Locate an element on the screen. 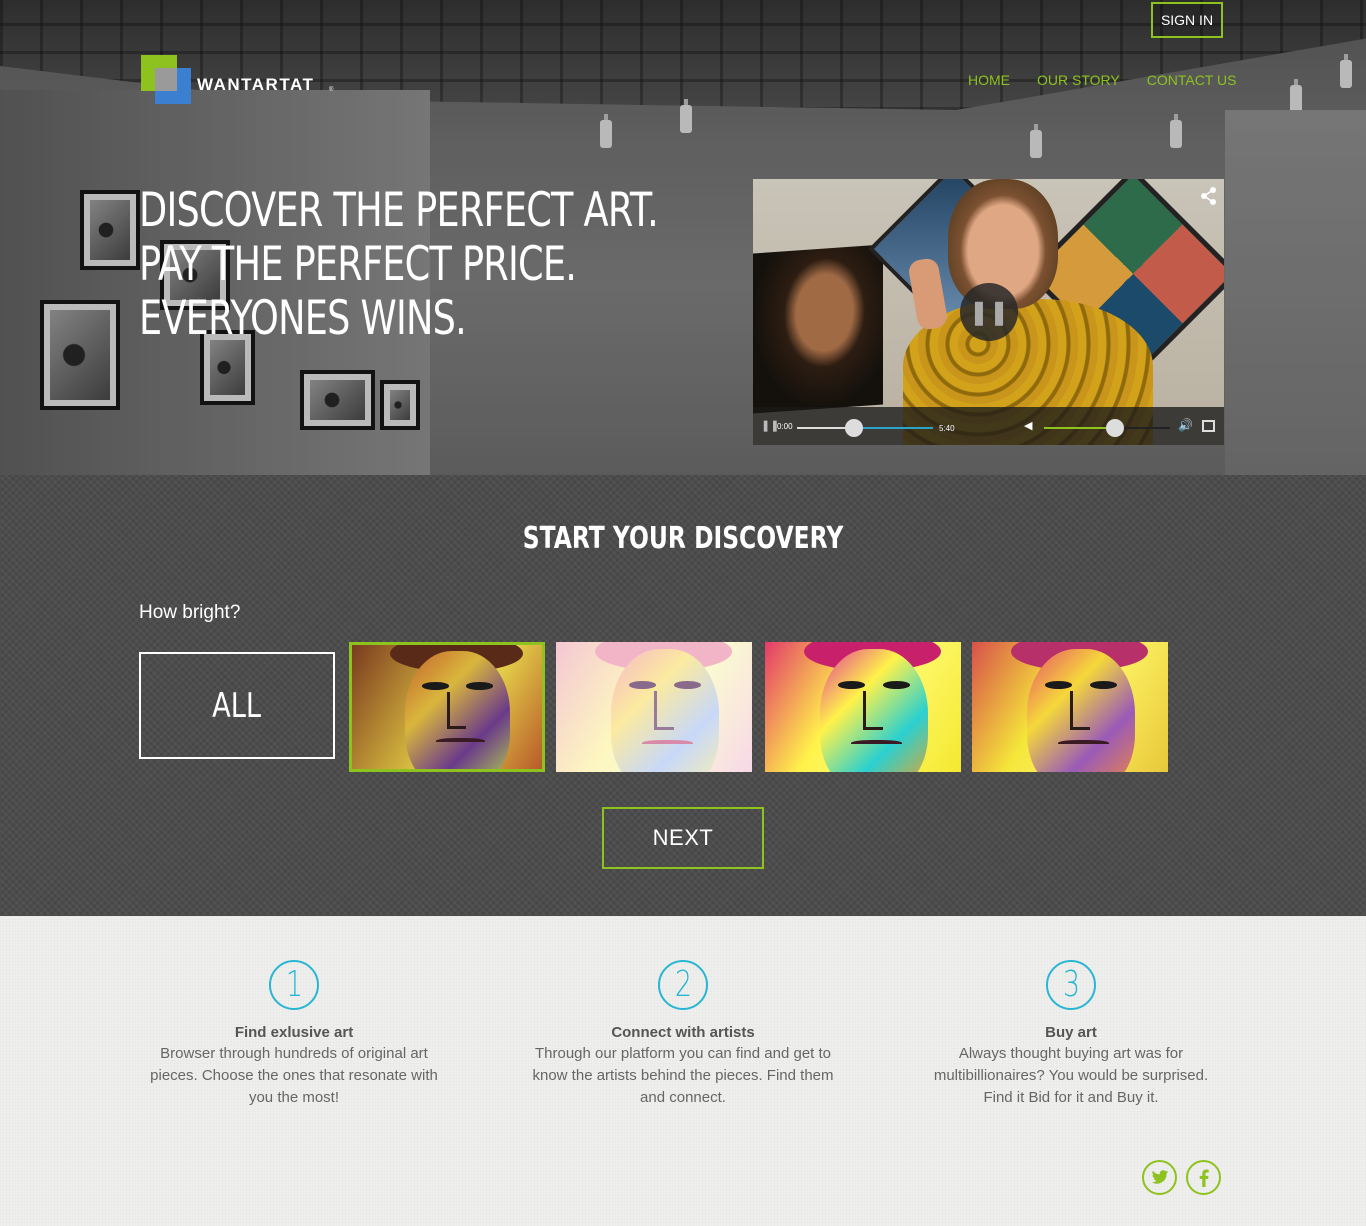  section-title: START YOUR DISCOVERY is located at coordinates (683, 538).